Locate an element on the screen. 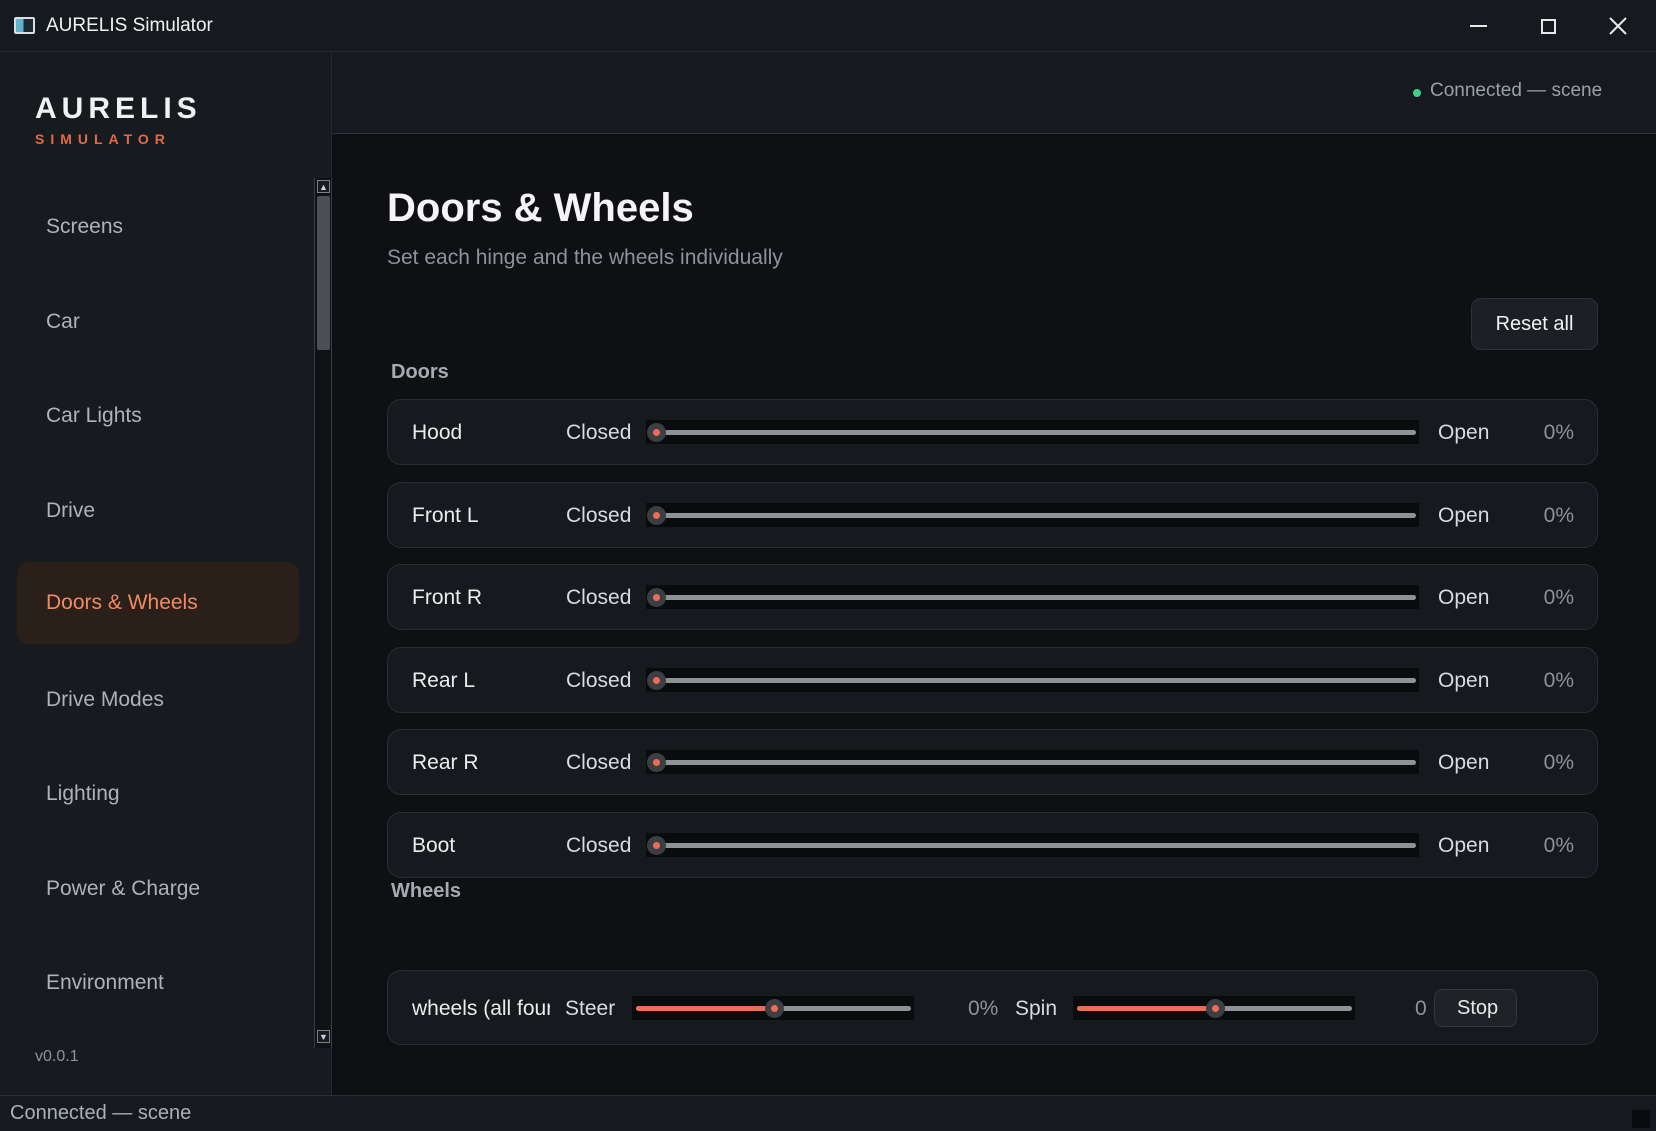 The height and width of the screenshot is (1131, 1656). door-name: Front R is located at coordinates (447, 597).